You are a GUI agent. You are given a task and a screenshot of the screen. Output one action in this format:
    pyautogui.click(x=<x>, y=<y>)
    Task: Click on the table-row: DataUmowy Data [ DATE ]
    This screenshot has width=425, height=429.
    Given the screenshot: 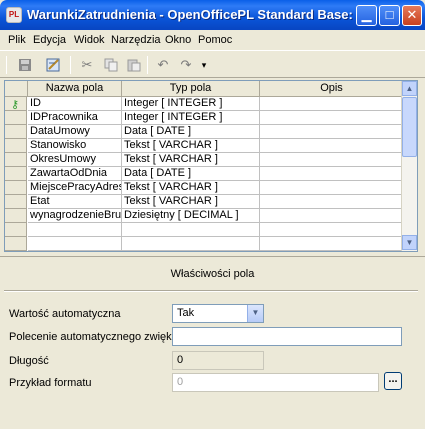 What is the action you would take?
    pyautogui.click(x=211, y=132)
    